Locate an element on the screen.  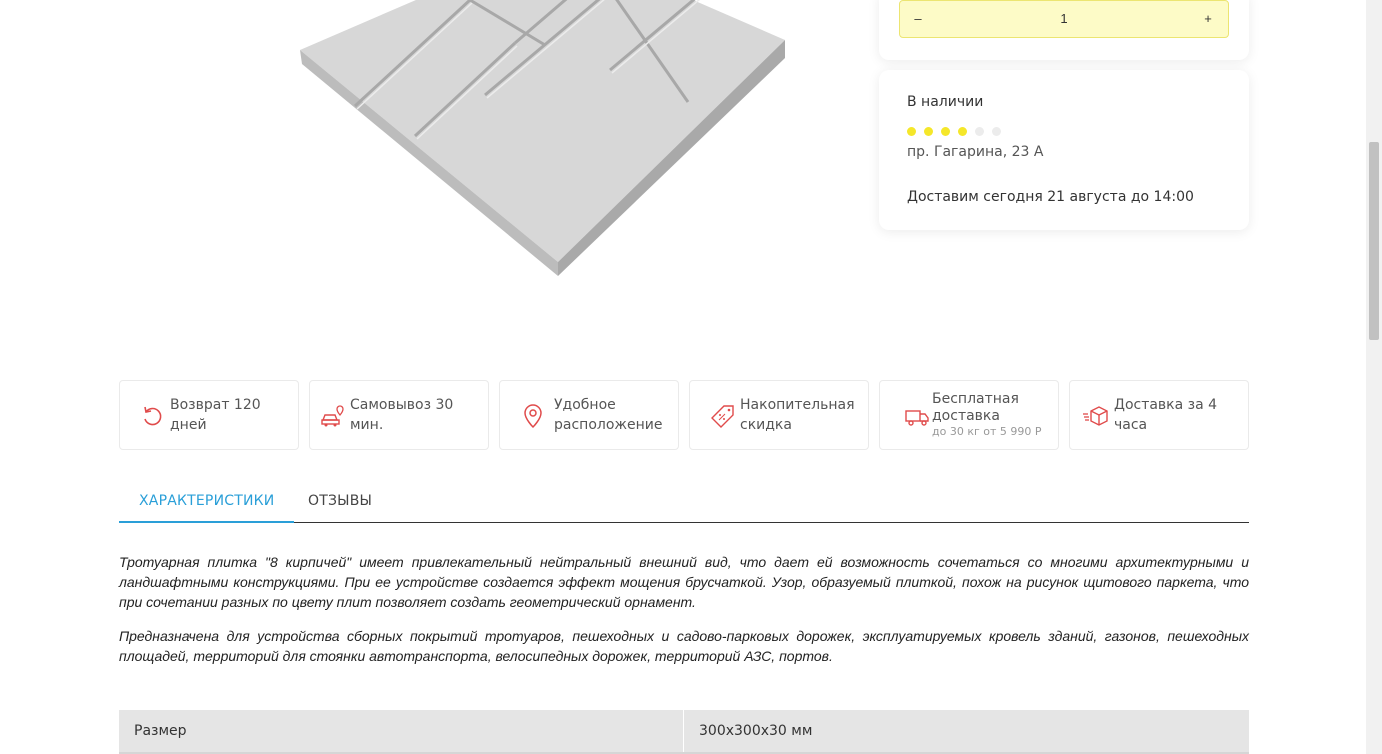
return-icon is located at coordinates (153, 416).